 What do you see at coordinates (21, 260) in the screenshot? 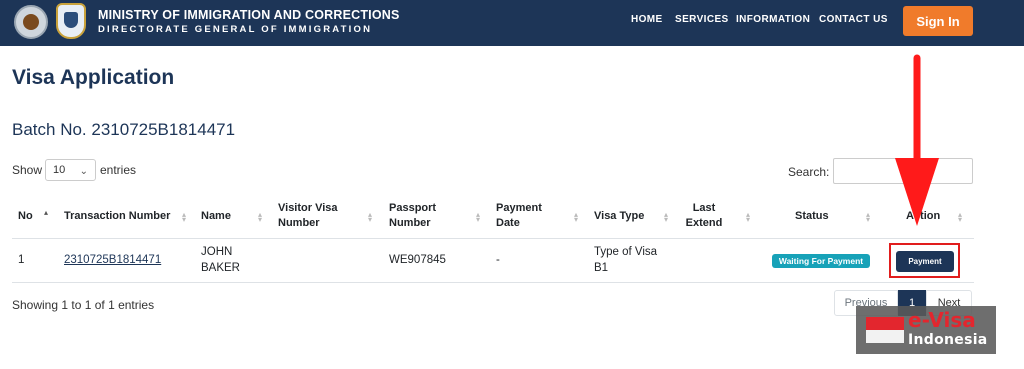
I see `cell-no: 1` at bounding box center [21, 260].